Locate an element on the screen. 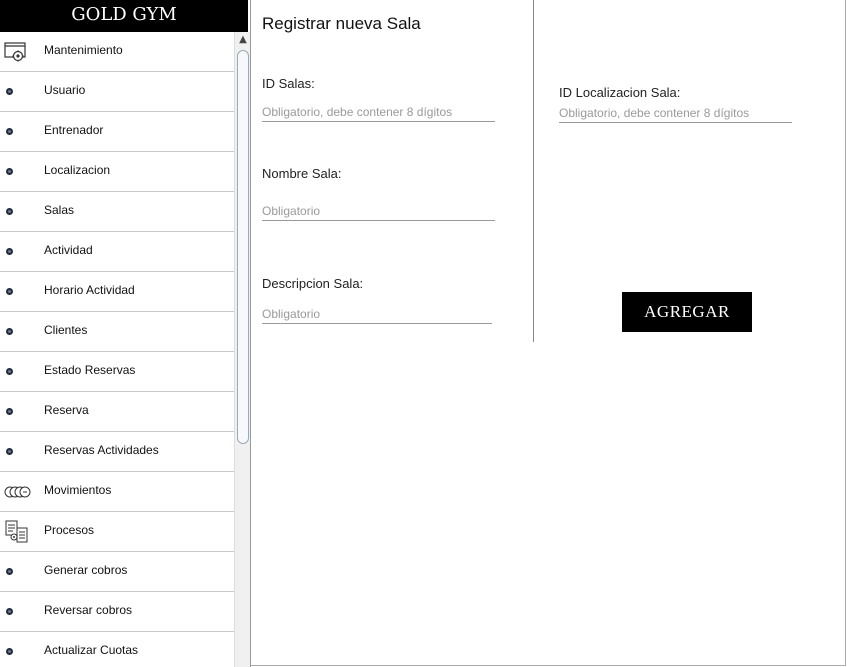  sidebar-item-mantenimiento: Mantenimiento is located at coordinates (117, 52).